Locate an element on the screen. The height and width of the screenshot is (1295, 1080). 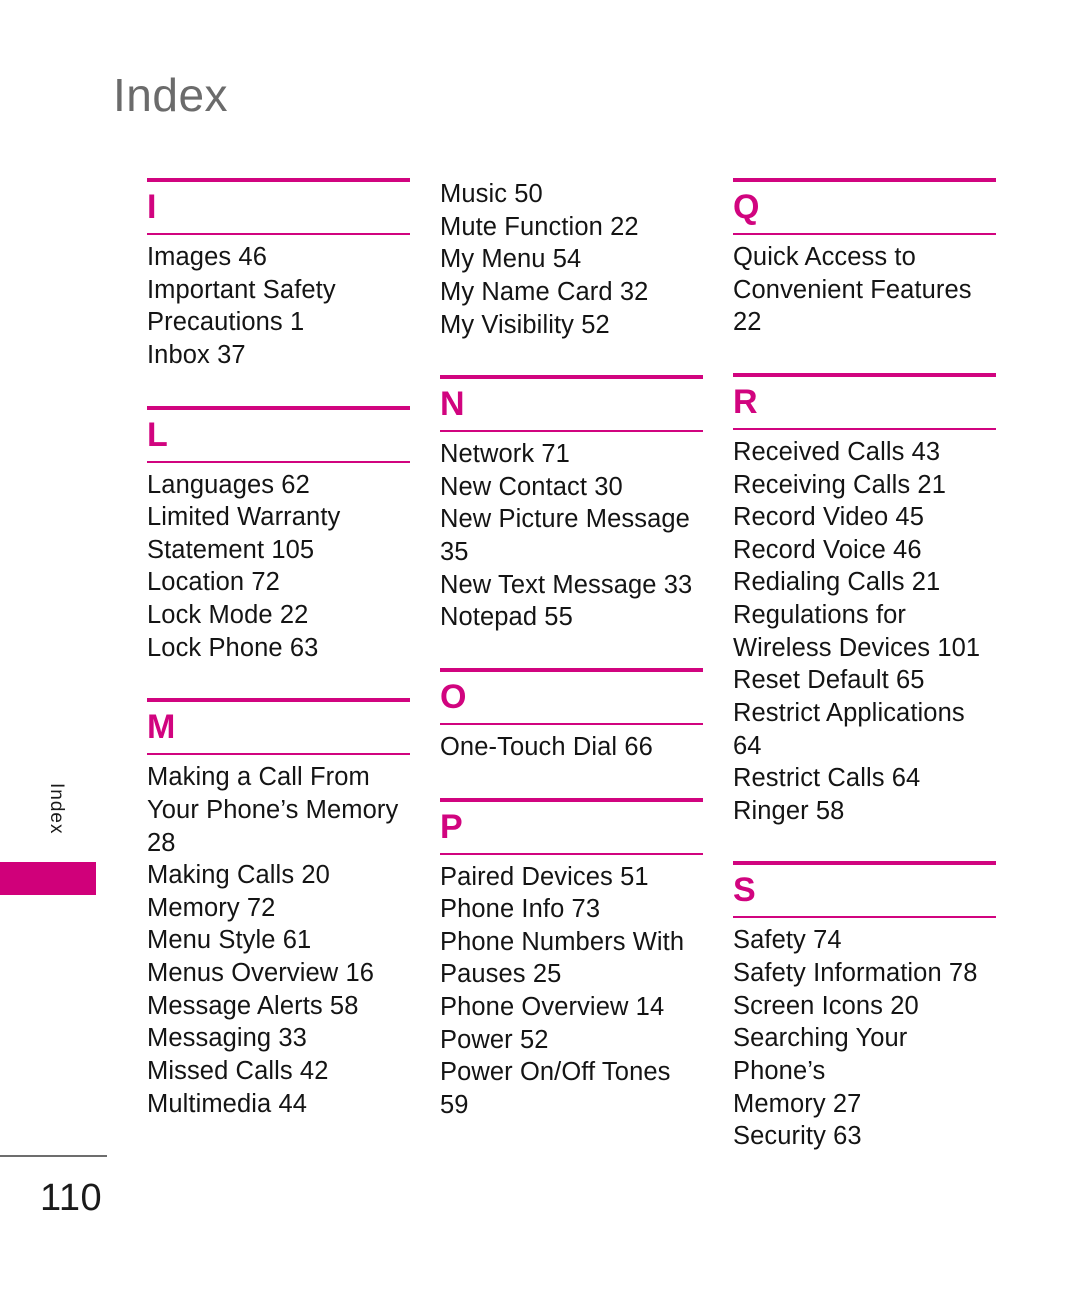
section-letter: Q is located at coordinates (746, 207).